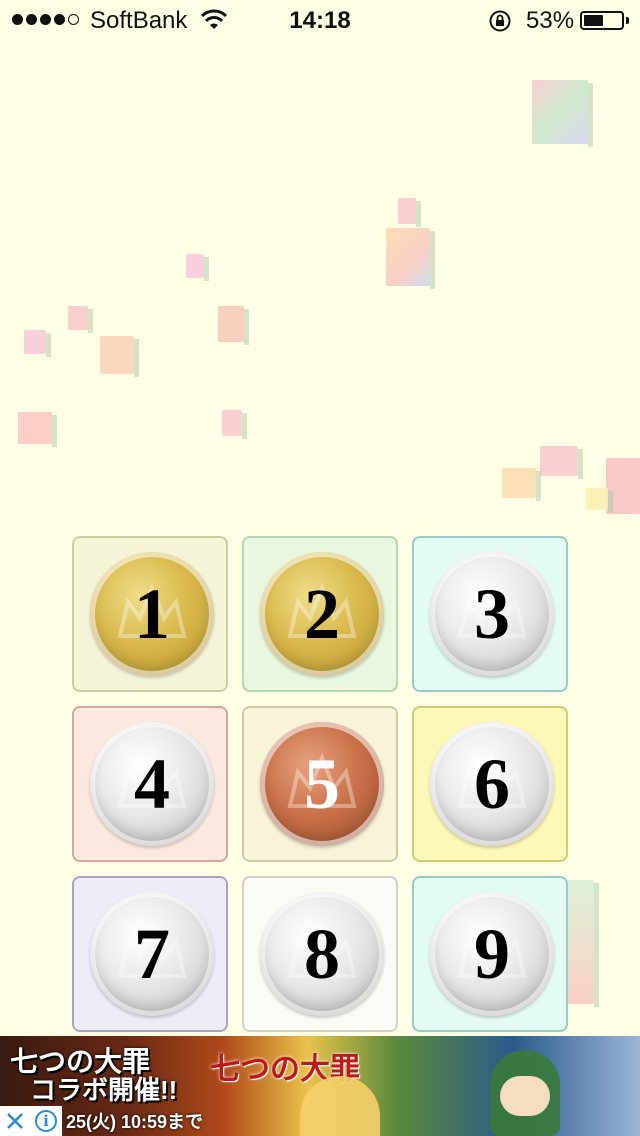 The height and width of the screenshot is (1136, 640). I want to click on tile-number: 3, so click(492, 614).